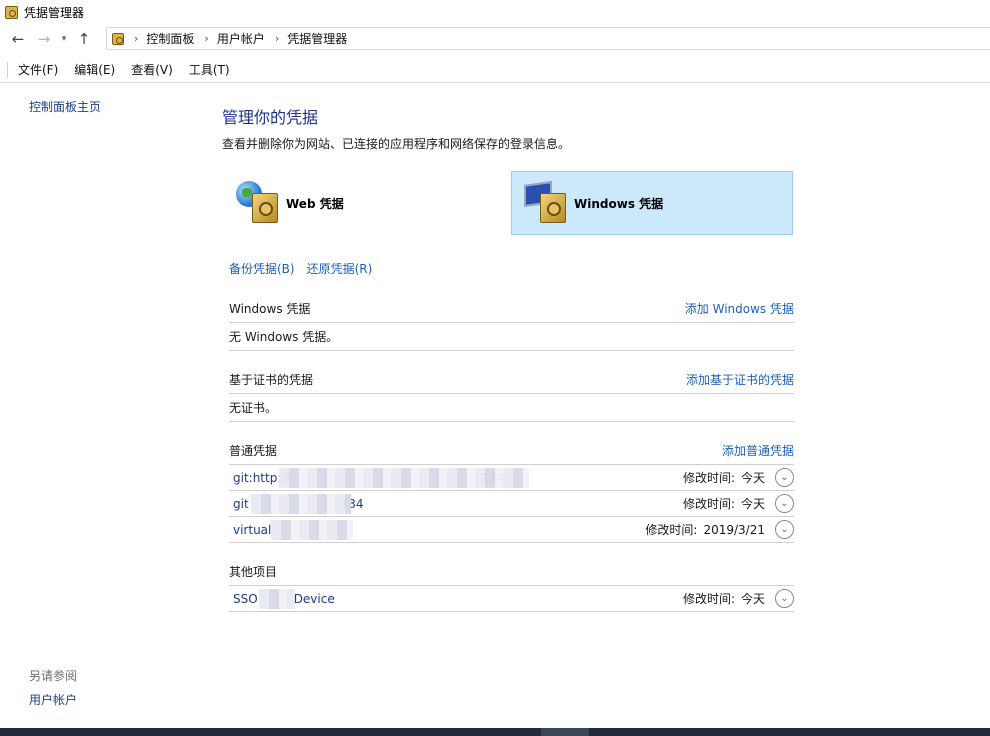  I want to click on add-certificate-credential-link: 添加基于证书的凭据, so click(740, 379).